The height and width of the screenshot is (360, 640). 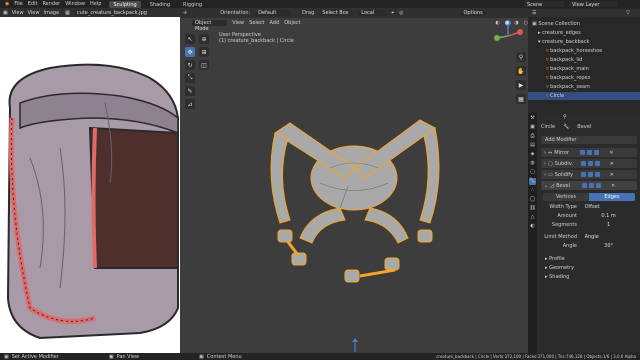 What do you see at coordinates (95, 4) in the screenshot?
I see `menu-help: Help` at bounding box center [95, 4].